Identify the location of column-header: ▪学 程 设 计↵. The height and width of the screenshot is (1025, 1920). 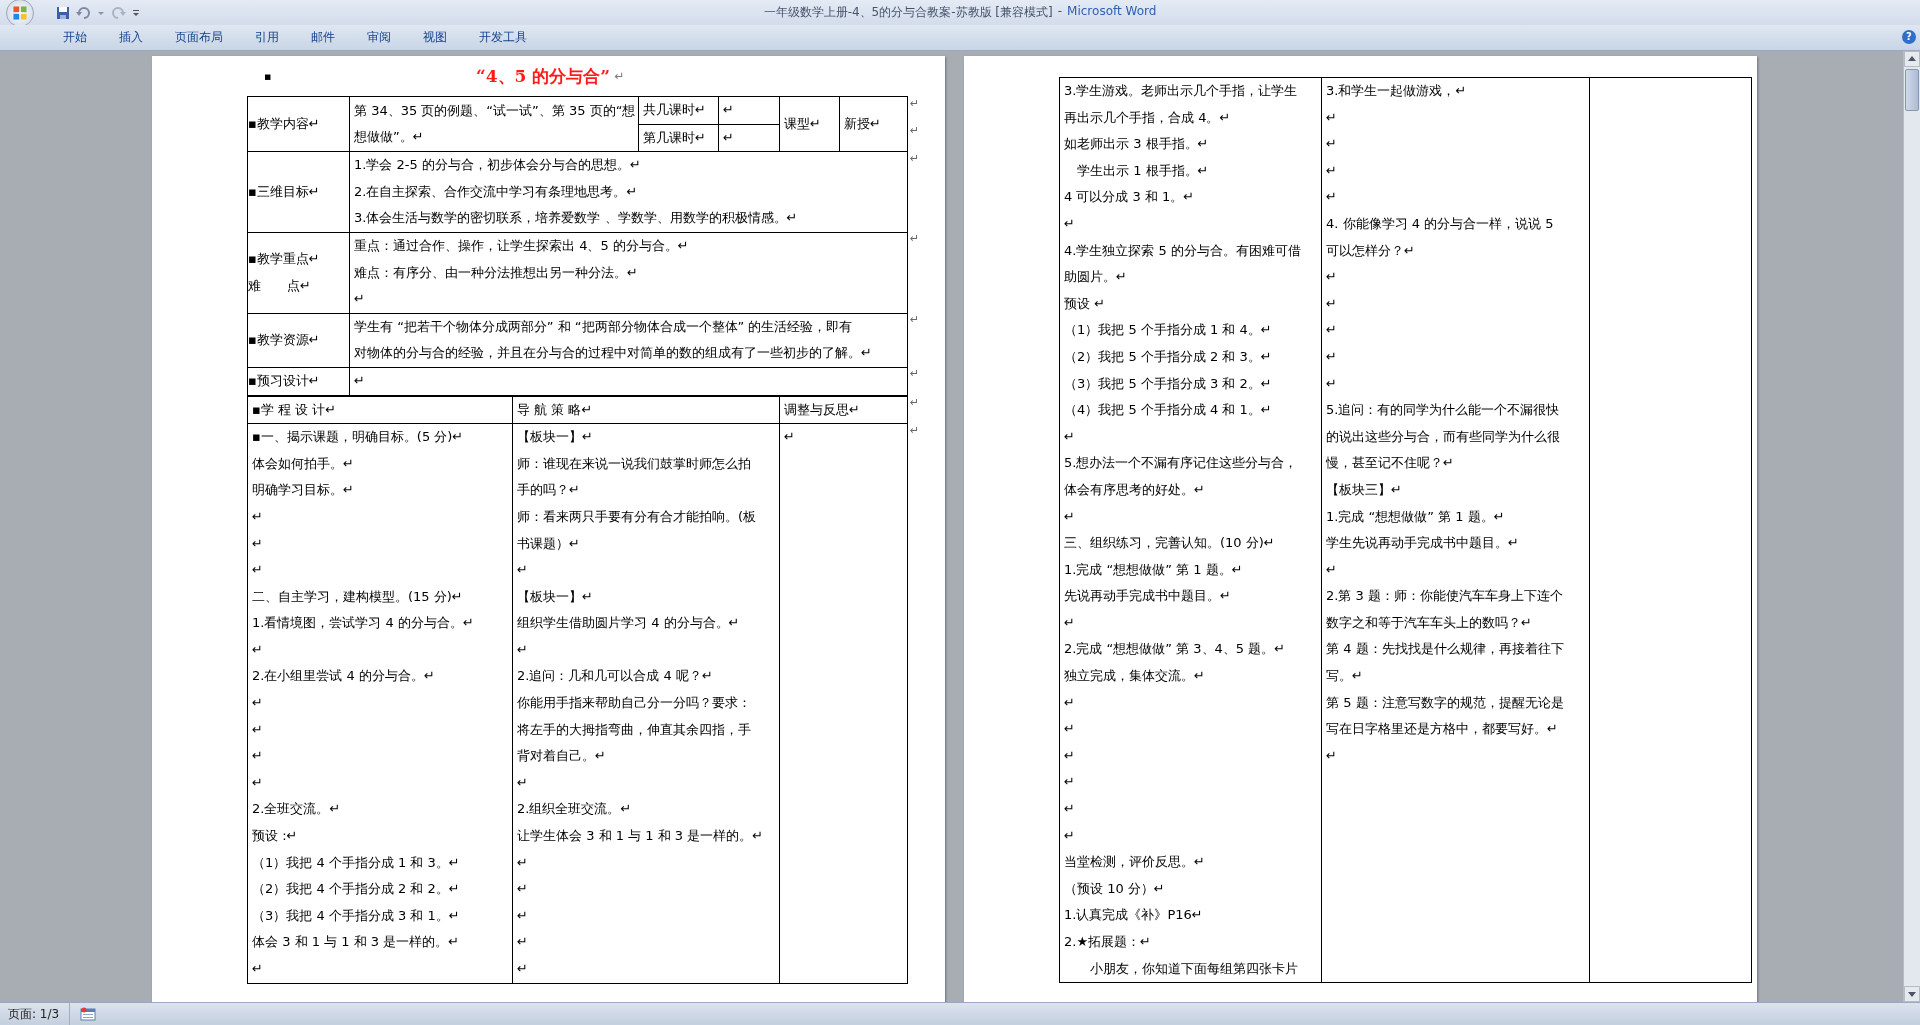
(295, 409).